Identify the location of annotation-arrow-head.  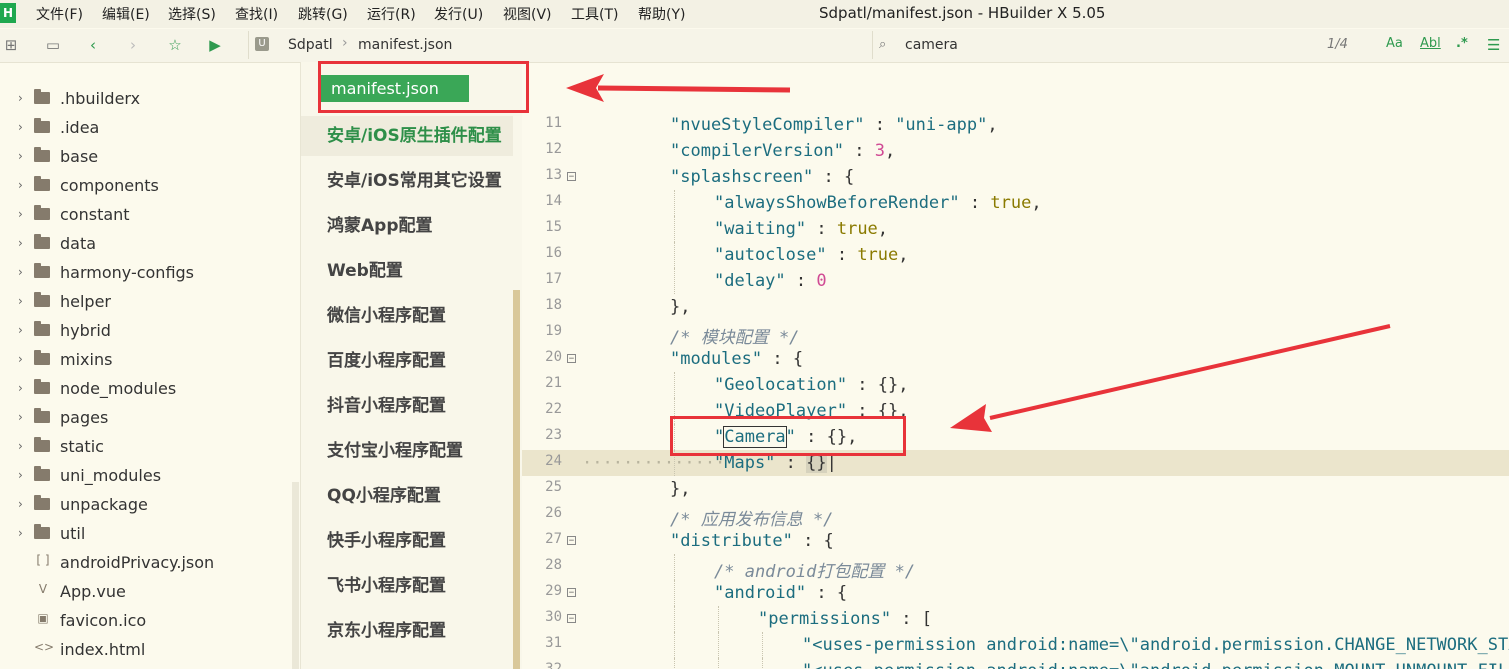
(971, 418).